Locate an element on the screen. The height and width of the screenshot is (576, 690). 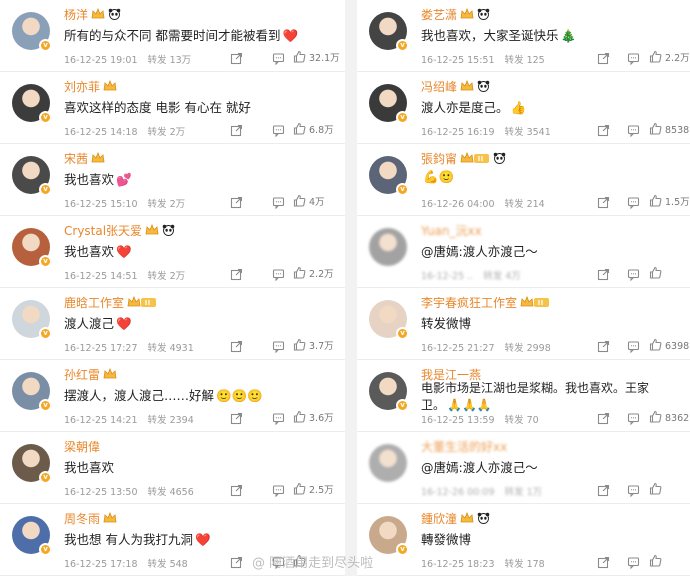
user-name: 刘亦菲 is located at coordinates (90, 86).